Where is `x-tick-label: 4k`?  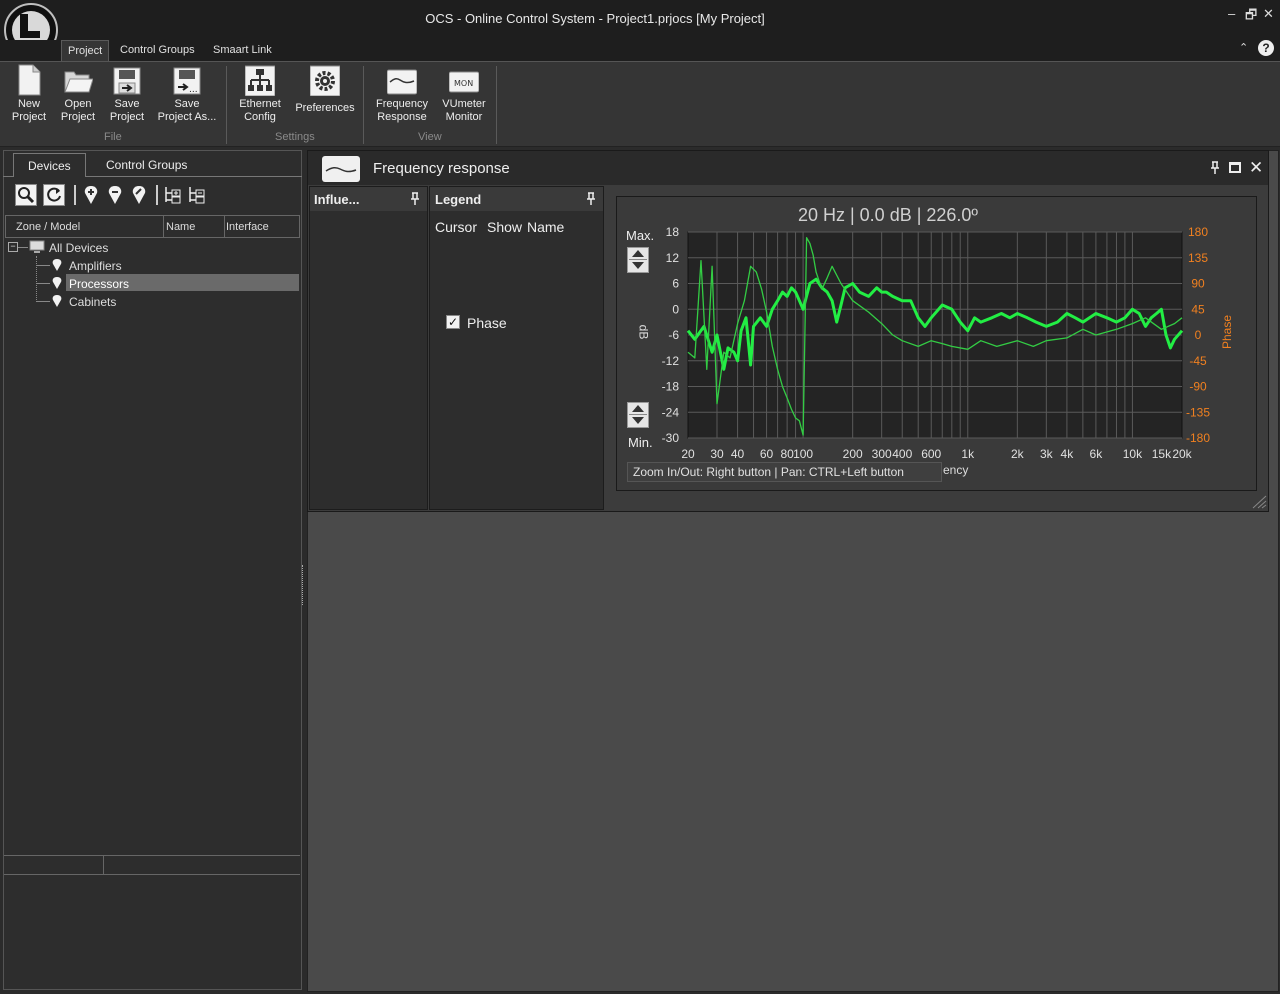
x-tick-label: 4k is located at coordinates (1068, 454).